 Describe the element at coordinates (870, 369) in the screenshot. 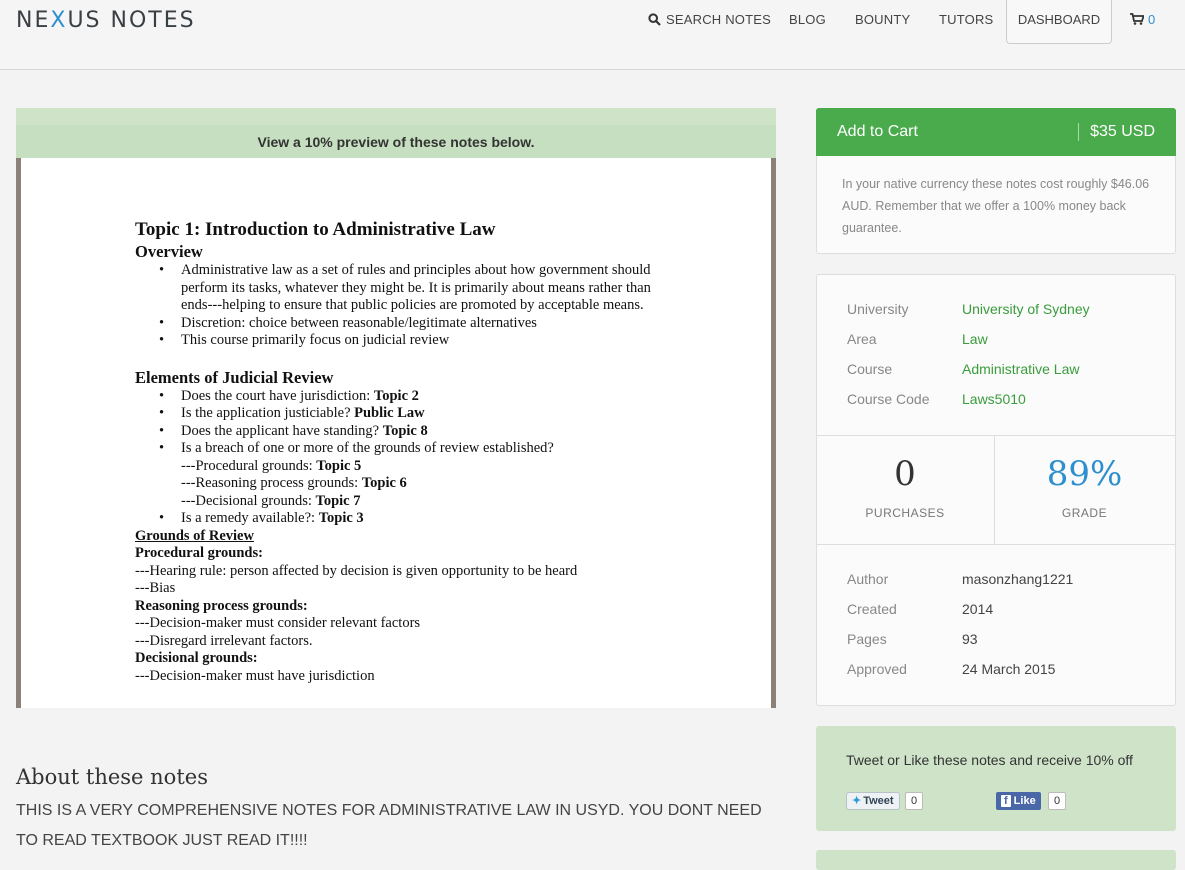

I see `info-key: Course` at that location.